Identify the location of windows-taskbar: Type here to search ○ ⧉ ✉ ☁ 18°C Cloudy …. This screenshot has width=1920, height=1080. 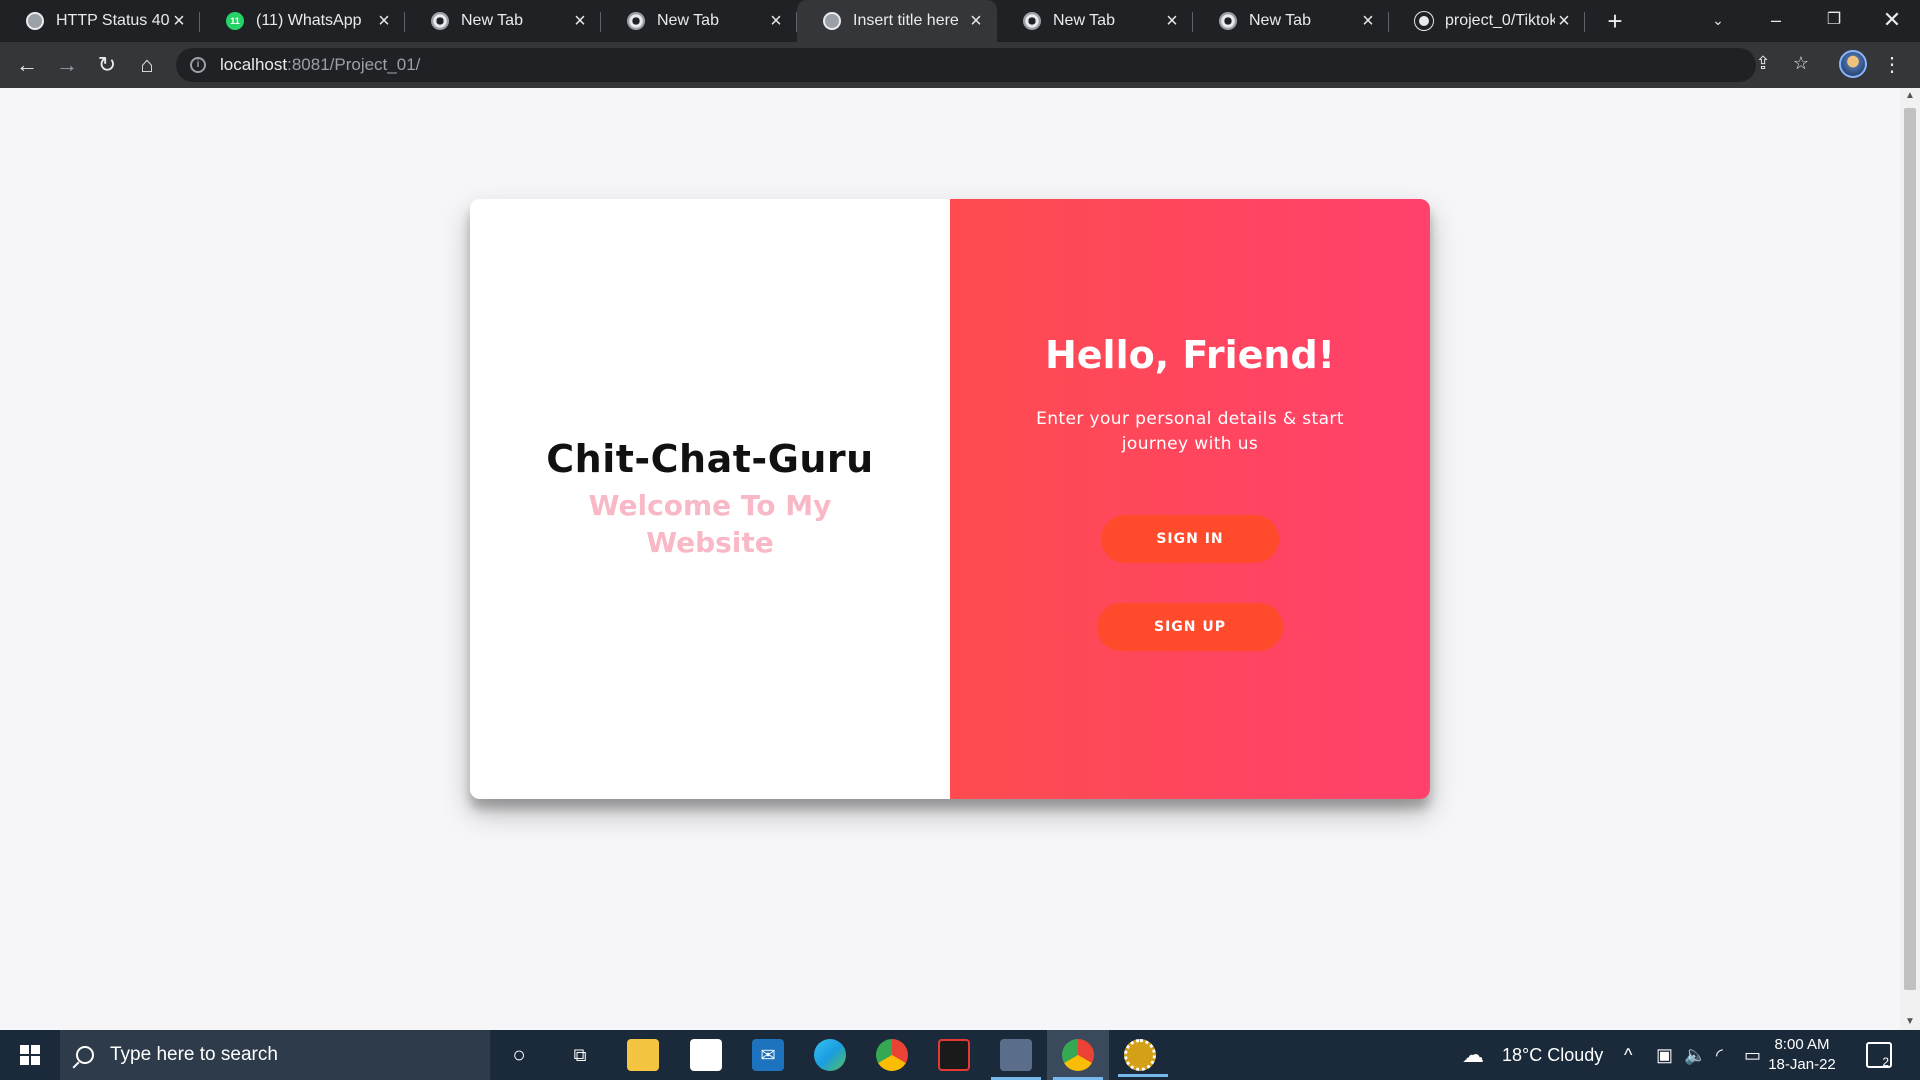
(960, 1055).